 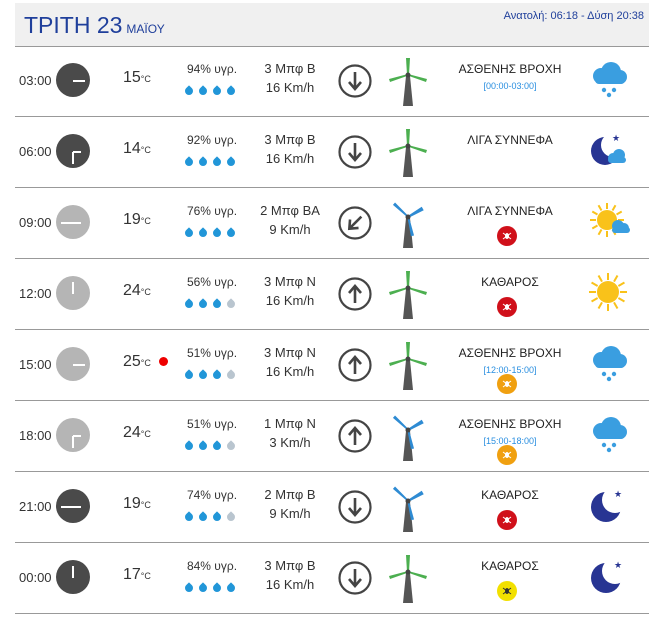 What do you see at coordinates (212, 495) in the screenshot?
I see `humidity-label: 74% υγρ.` at bounding box center [212, 495].